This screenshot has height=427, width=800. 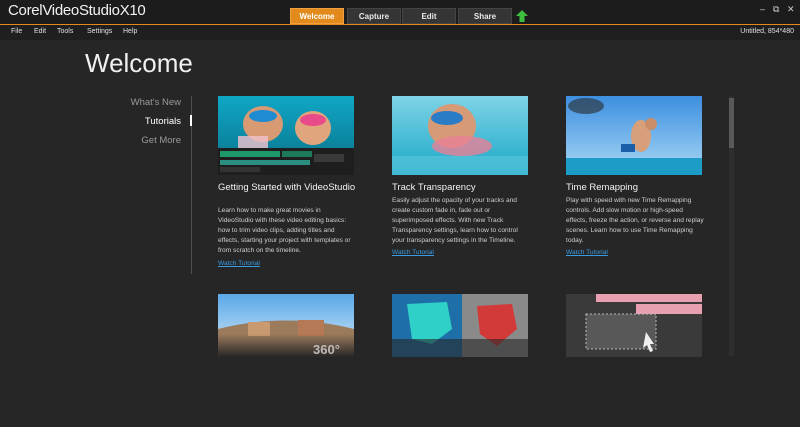 What do you see at coordinates (286, 325) in the screenshot?
I see `tutorial-thumbnail-360-video: 360°` at bounding box center [286, 325].